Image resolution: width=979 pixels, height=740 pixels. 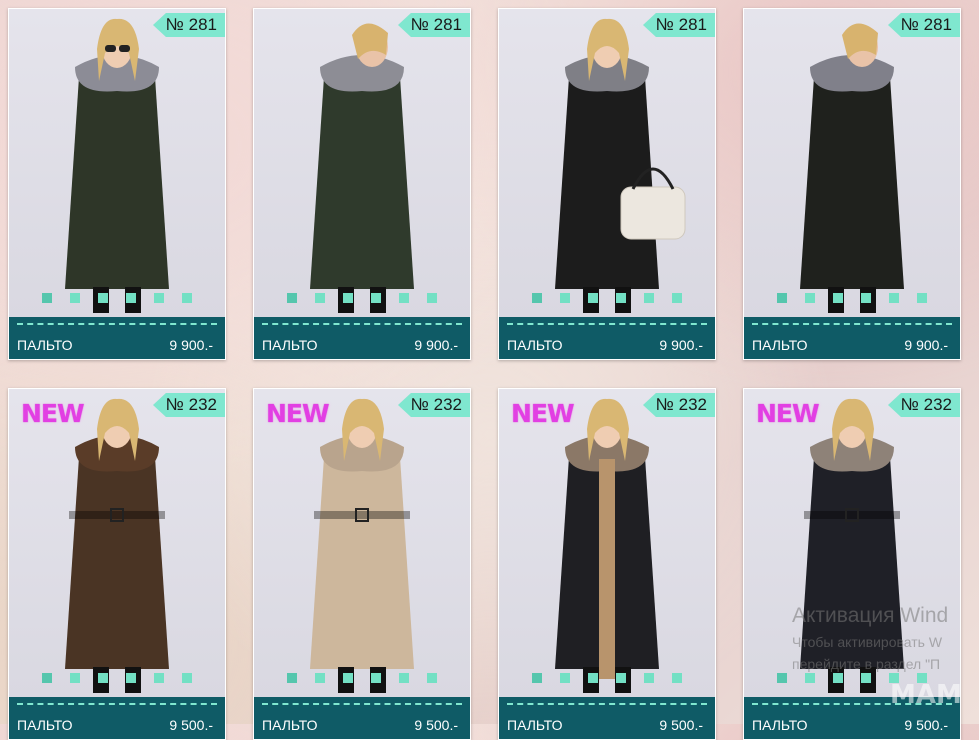 I want to click on watermark-line: перейдите в раздел "П, so click(x=866, y=664).